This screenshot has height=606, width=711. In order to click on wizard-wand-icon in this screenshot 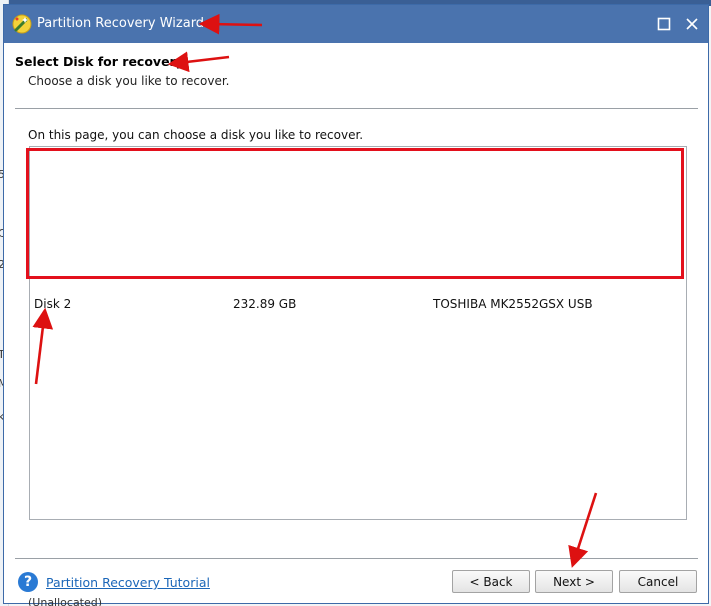, I will do `click(22, 24)`.